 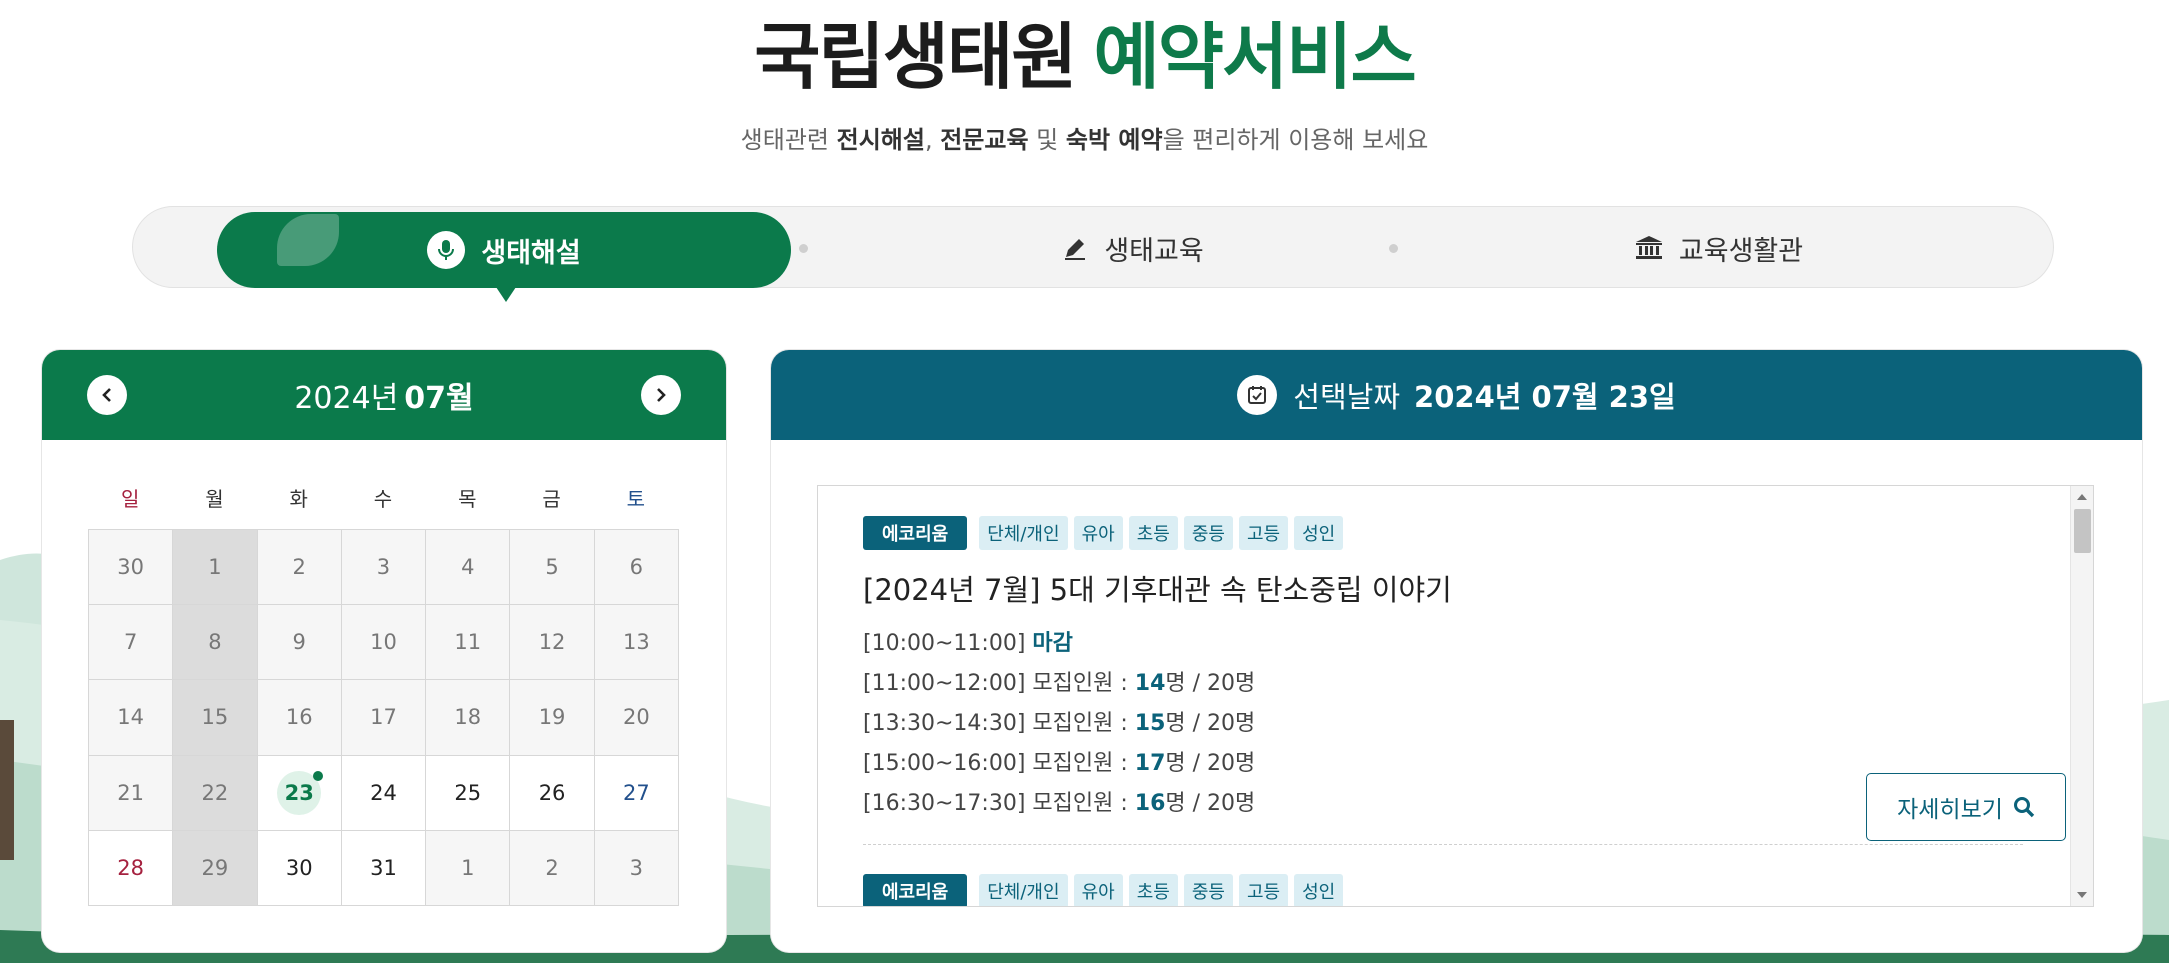 I want to click on calendar-day-cell: 20, so click(x=636, y=718).